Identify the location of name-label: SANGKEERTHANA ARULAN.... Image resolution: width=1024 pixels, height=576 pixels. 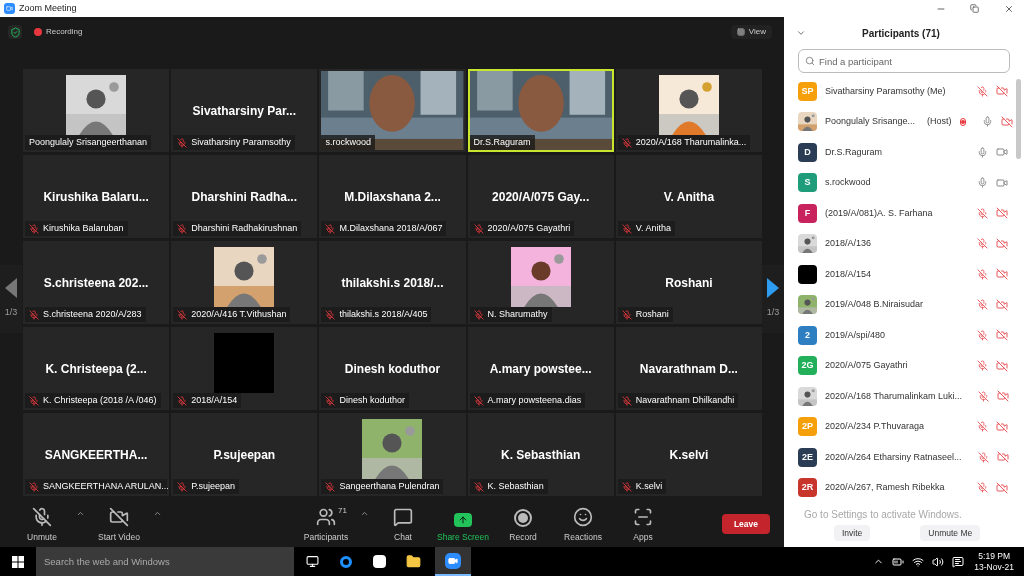
(96, 486).